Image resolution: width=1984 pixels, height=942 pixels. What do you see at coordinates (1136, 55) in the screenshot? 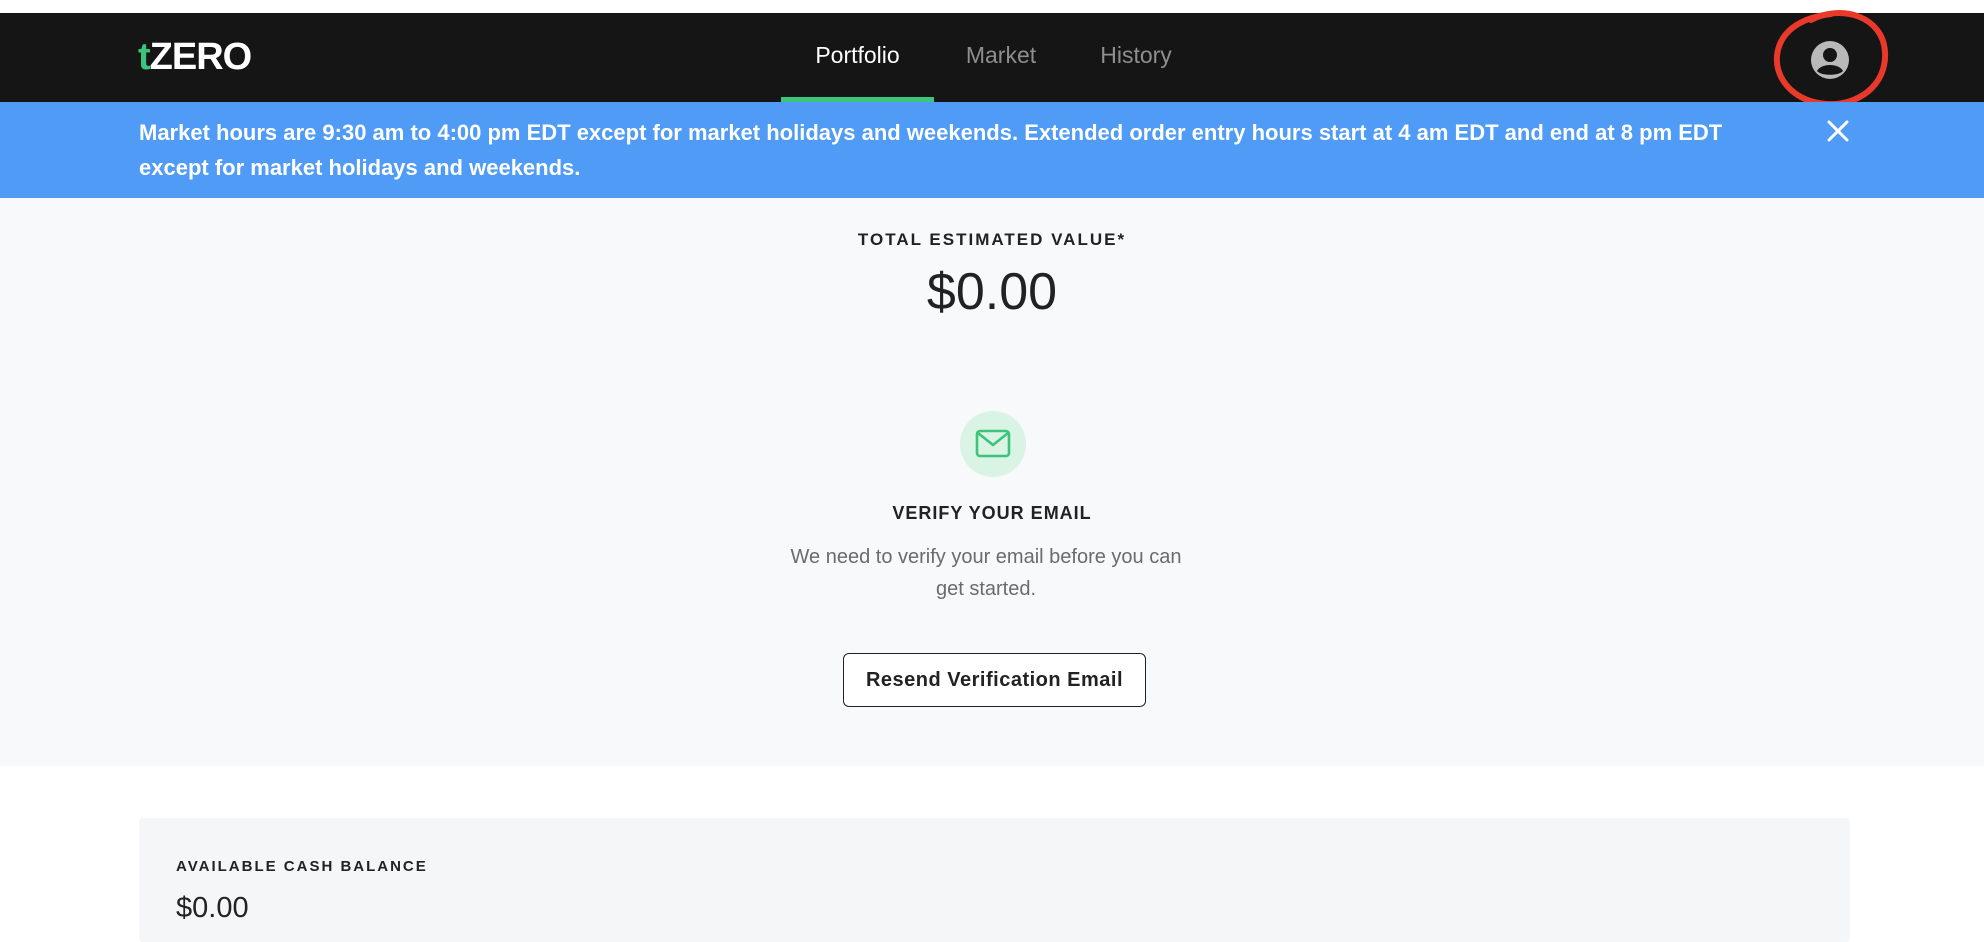
I see `tab-history-label: History` at bounding box center [1136, 55].